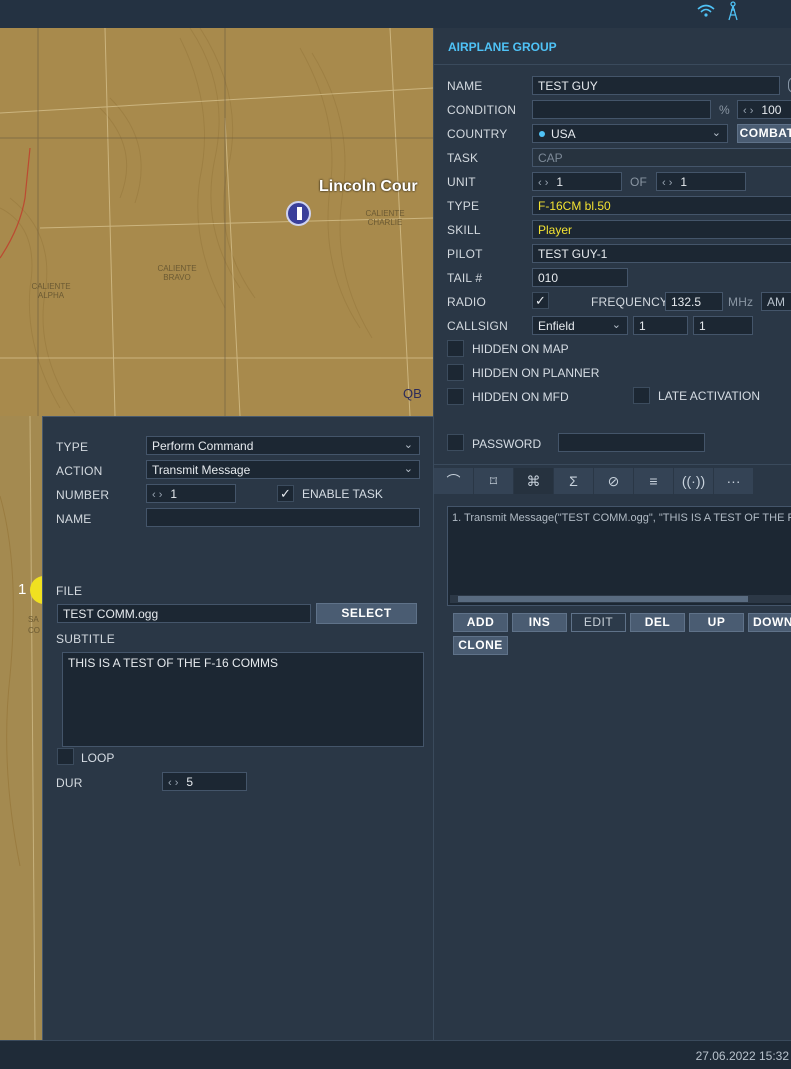  I want to click on edit-button: EDIT, so click(598, 622).